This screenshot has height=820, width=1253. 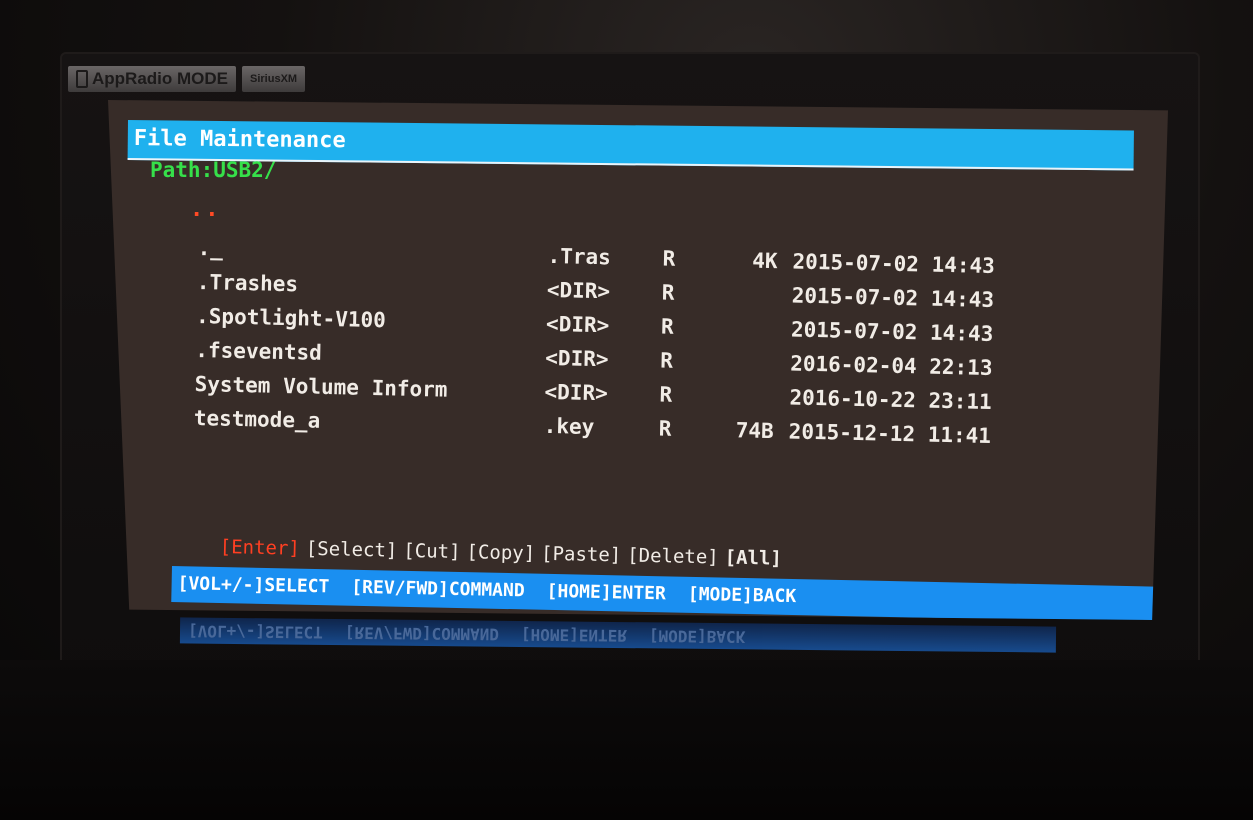 What do you see at coordinates (205, 209) in the screenshot?
I see `parent-directory-item: ..` at bounding box center [205, 209].